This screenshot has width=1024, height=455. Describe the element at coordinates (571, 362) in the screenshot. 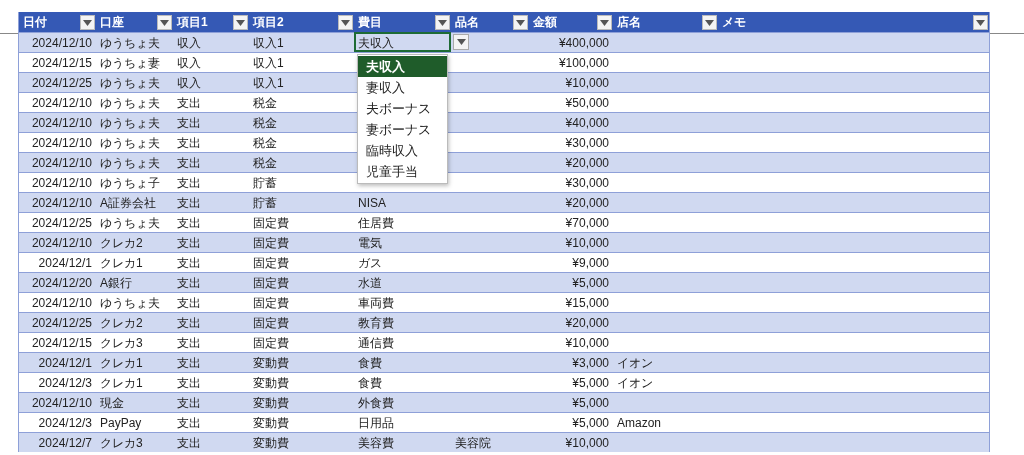

I see `table-cell: ¥3,000` at that location.